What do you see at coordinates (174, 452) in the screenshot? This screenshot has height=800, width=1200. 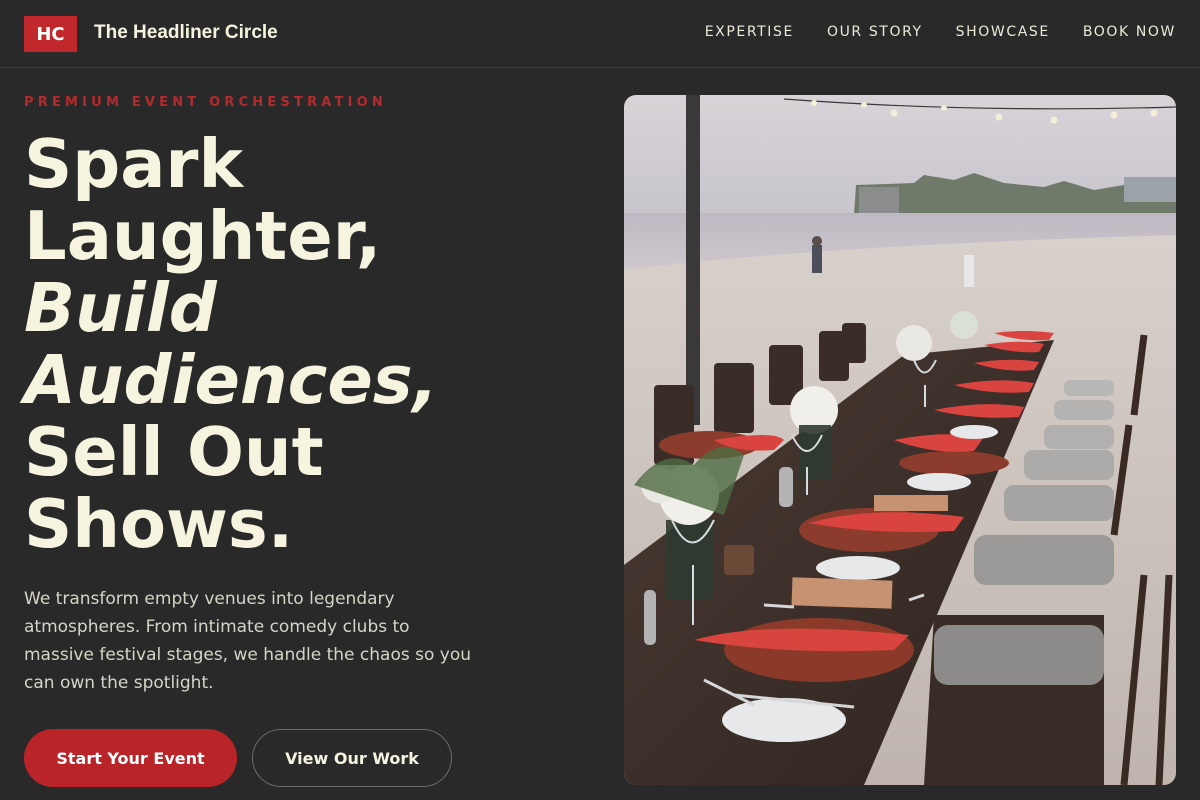 I see `headline-line: Sell Out` at bounding box center [174, 452].